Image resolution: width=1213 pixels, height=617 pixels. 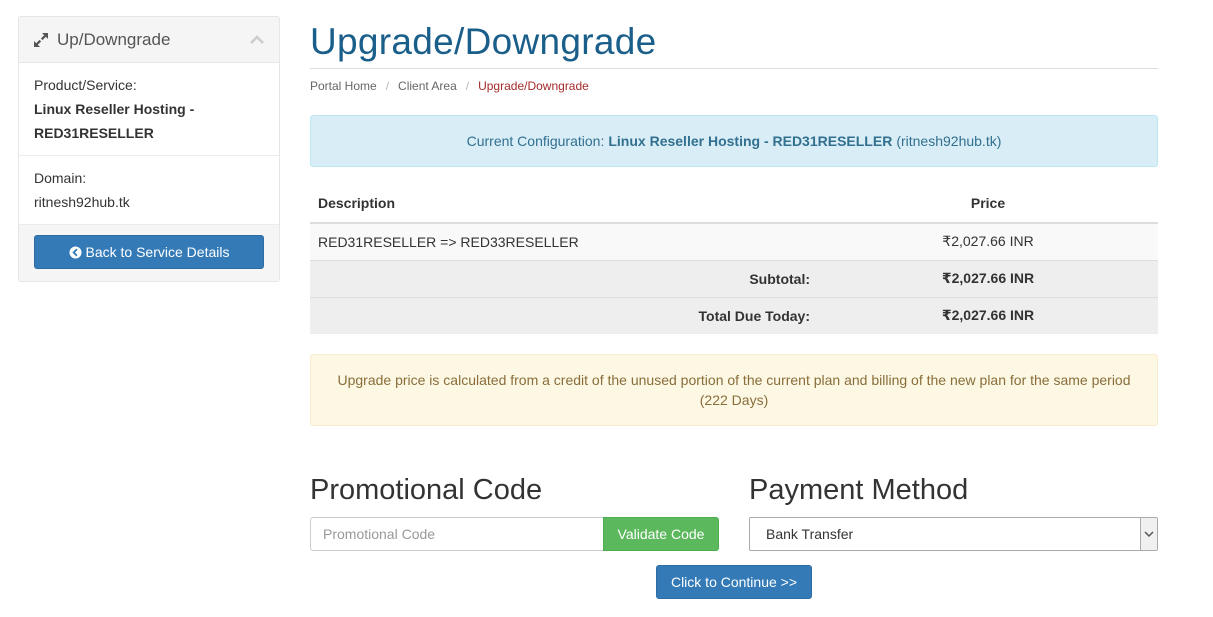 I want to click on continue-button: Click to Continue >>, so click(x=734, y=582).